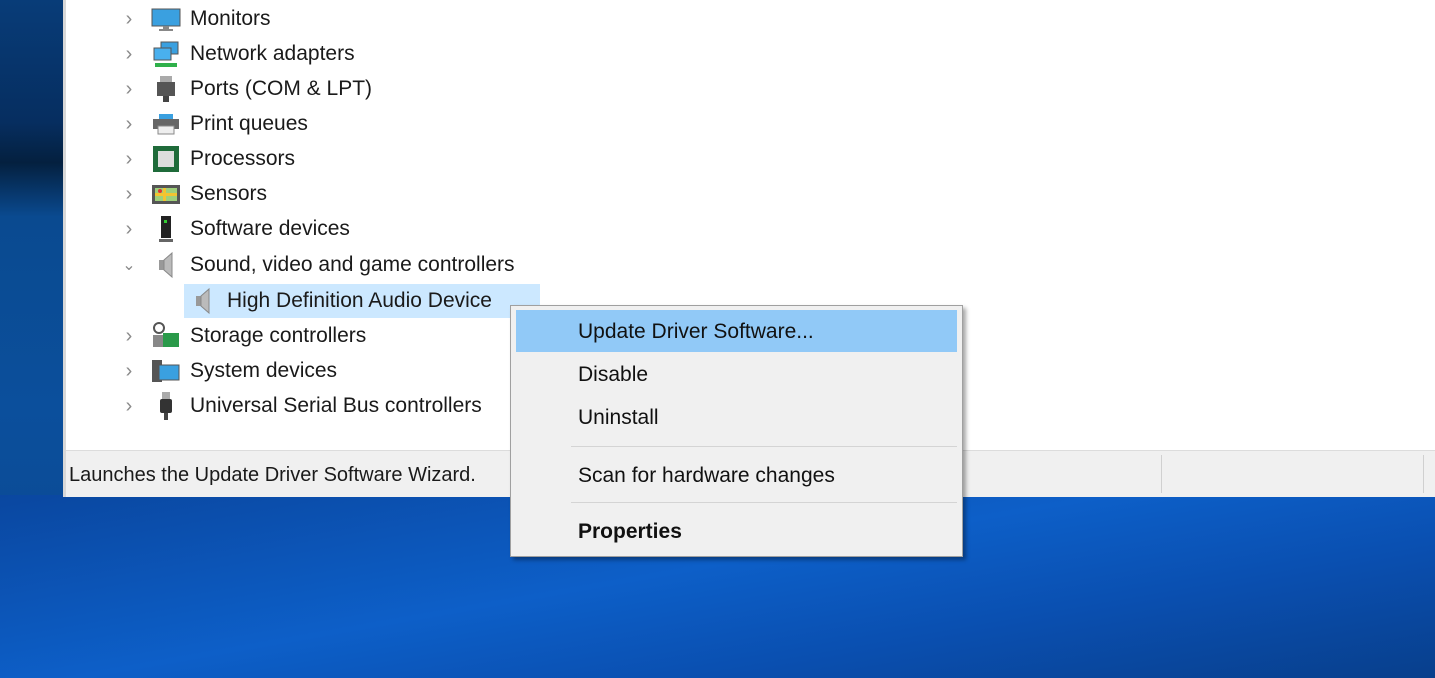 Image resolution: width=1435 pixels, height=678 pixels. I want to click on usb-icon, so click(166, 406).